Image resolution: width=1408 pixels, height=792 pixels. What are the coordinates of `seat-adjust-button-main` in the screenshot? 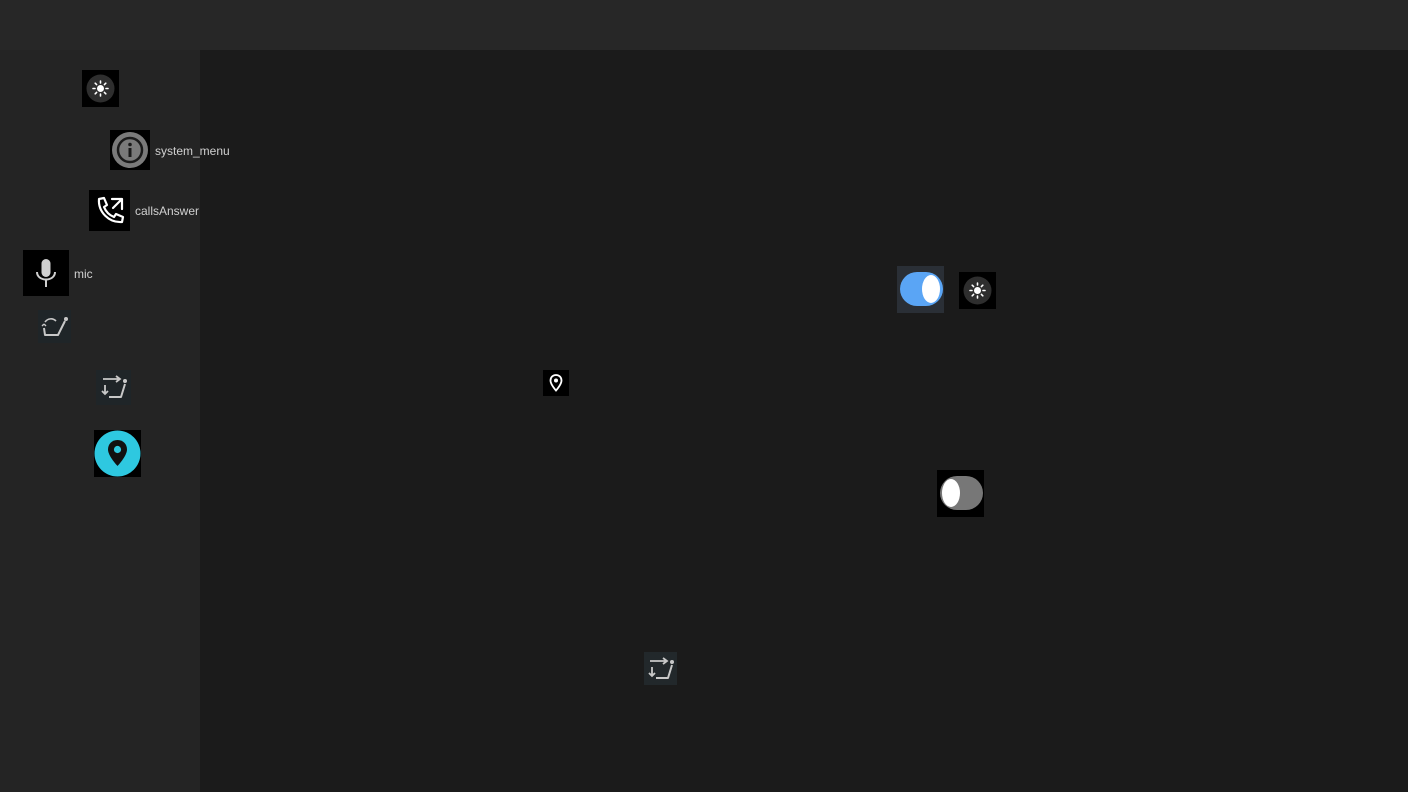 It's located at (660, 668).